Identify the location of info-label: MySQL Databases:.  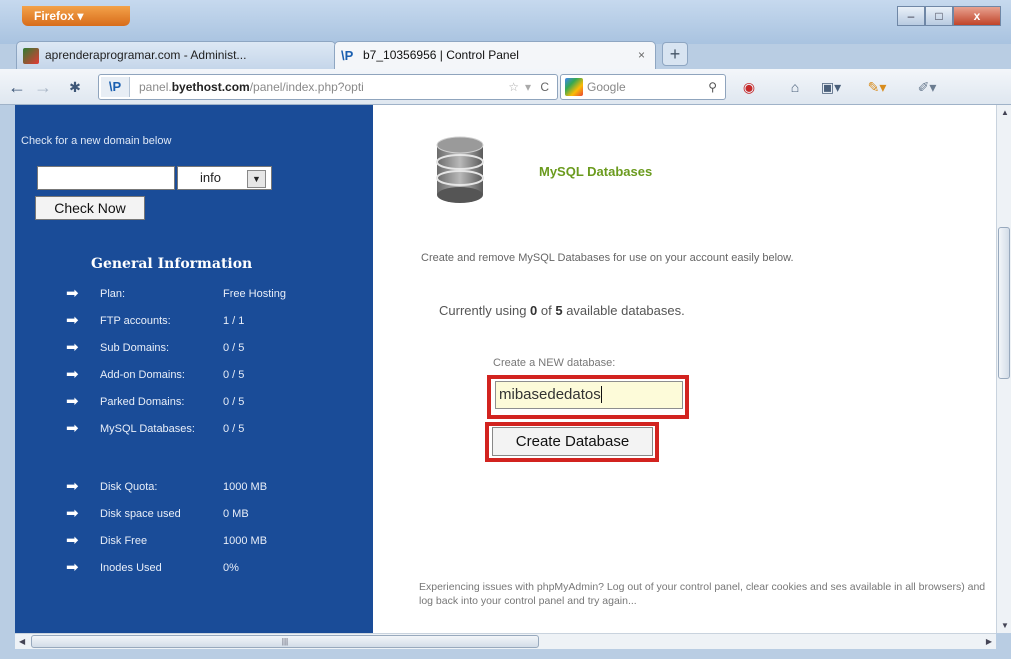
(147, 429).